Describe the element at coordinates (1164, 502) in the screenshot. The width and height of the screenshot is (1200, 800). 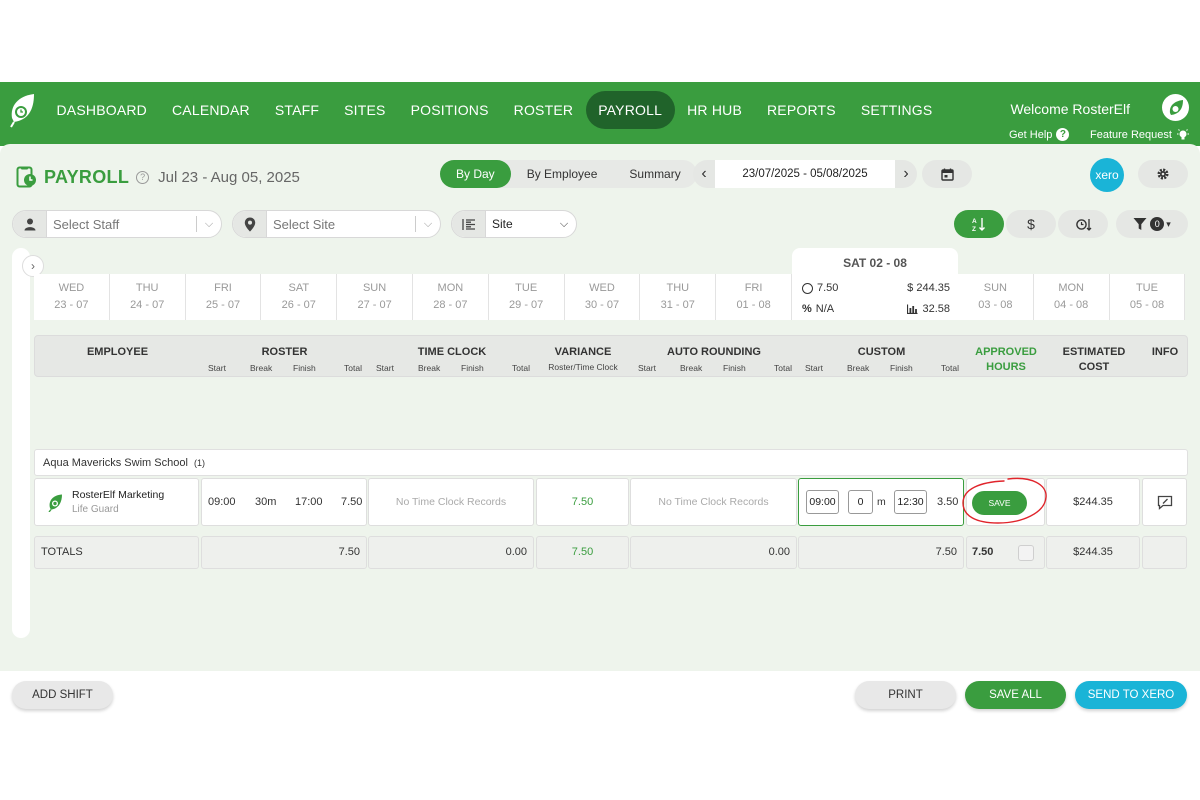
I see `info-cell` at that location.